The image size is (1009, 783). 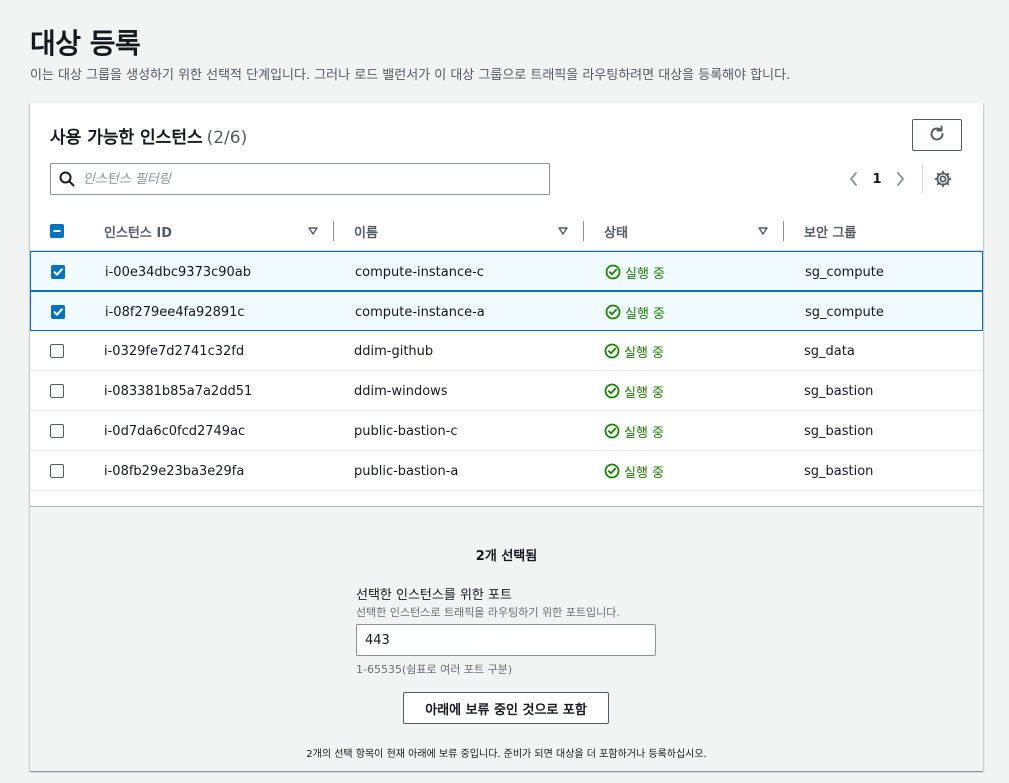 What do you see at coordinates (67, 179) in the screenshot?
I see `search-icon` at bounding box center [67, 179].